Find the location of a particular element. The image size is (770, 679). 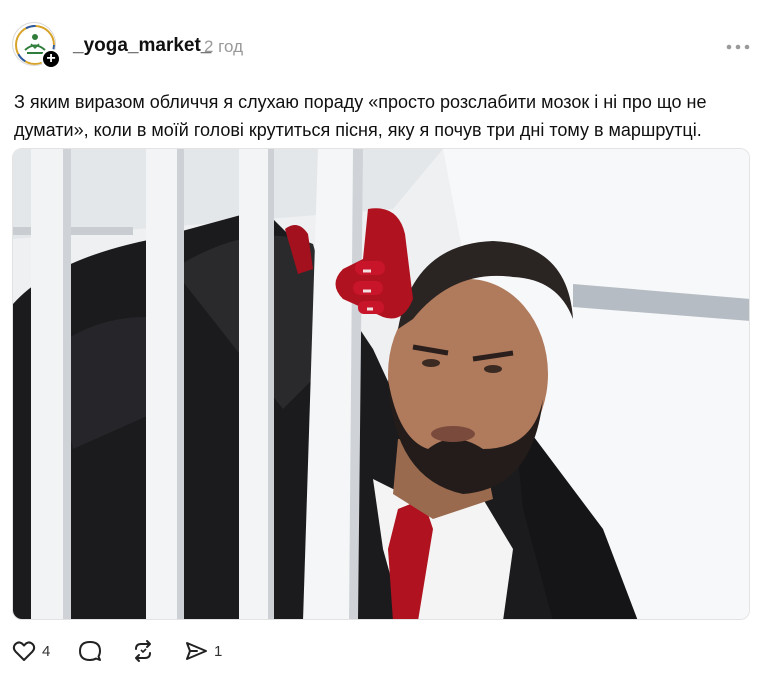

action-bar: 4 1 is located at coordinates (162, 651).